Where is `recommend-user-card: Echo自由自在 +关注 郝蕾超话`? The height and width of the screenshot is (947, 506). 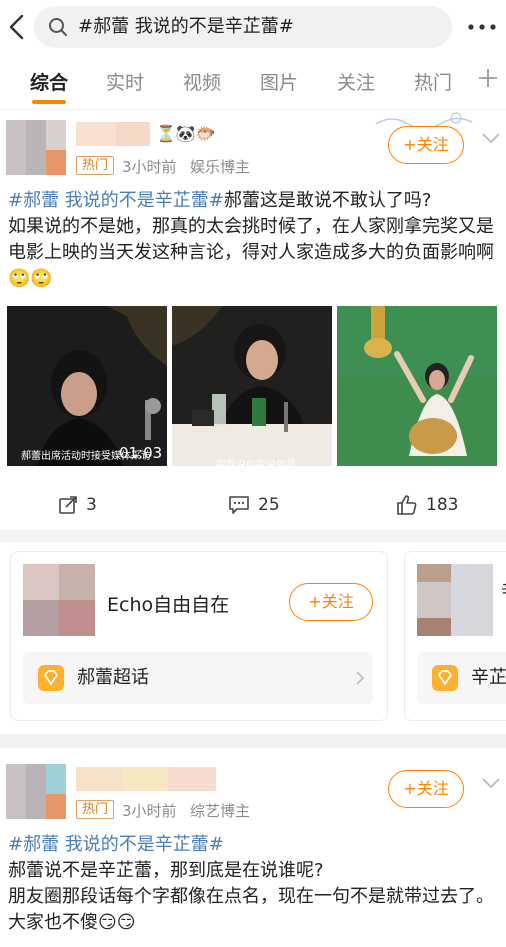 recommend-user-card: Echo自由自在 +关注 郝蕾超话 is located at coordinates (199, 636).